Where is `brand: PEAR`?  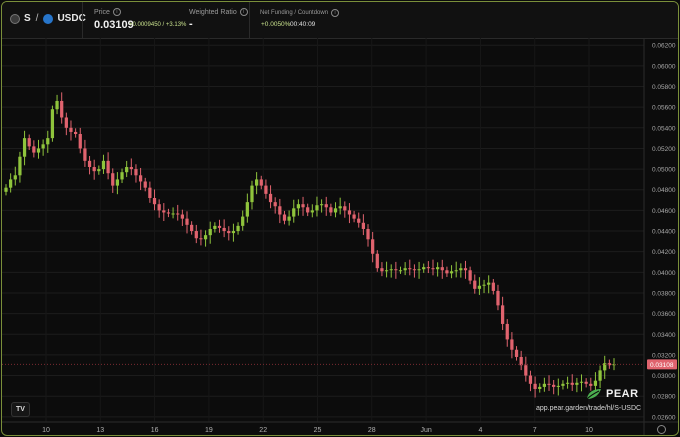
brand: PEAR is located at coordinates (612, 394).